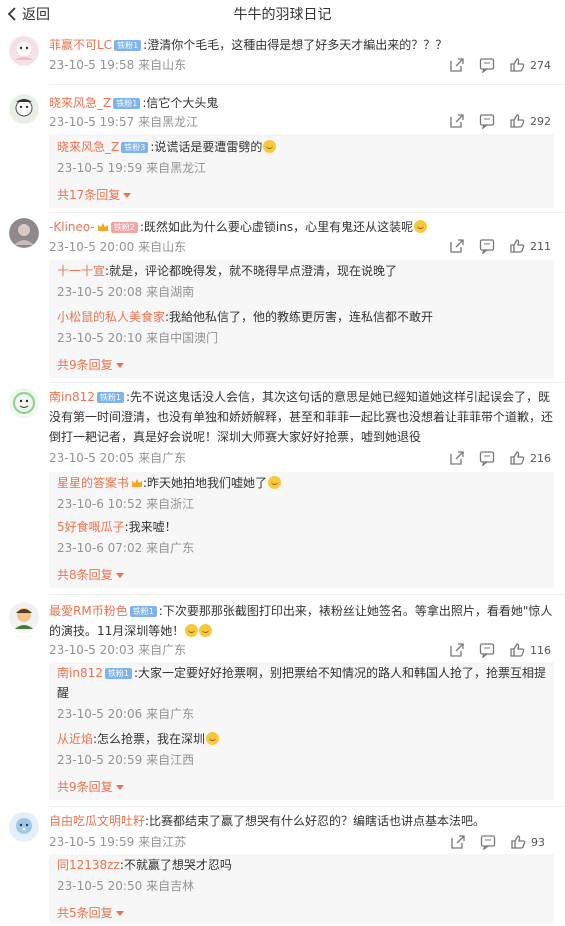 This screenshot has height=926, width=565. Describe the element at coordinates (538, 842) in the screenshot. I see `like-count: 93` at that location.